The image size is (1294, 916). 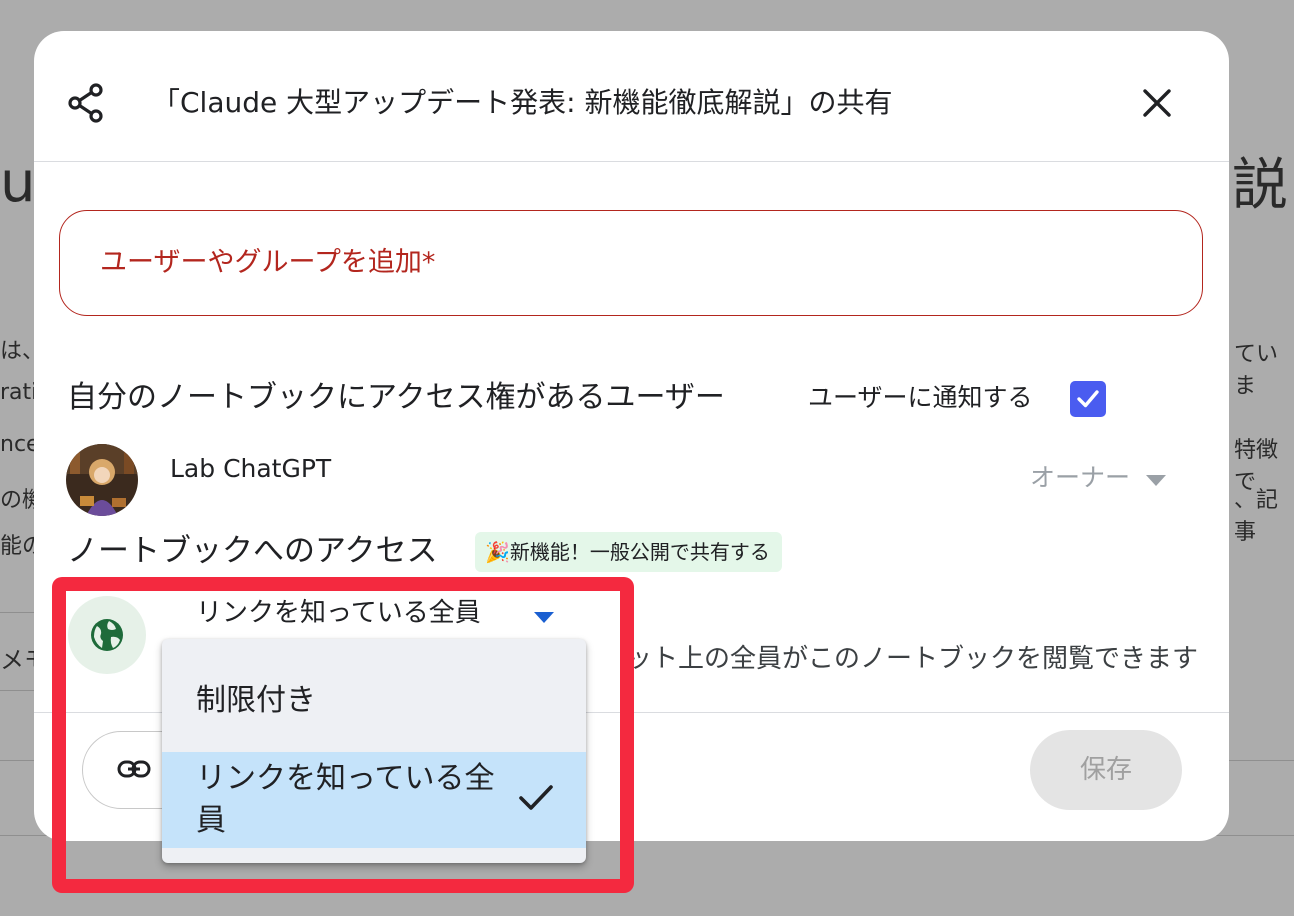 I want to click on close-icon, so click(x=1157, y=103).